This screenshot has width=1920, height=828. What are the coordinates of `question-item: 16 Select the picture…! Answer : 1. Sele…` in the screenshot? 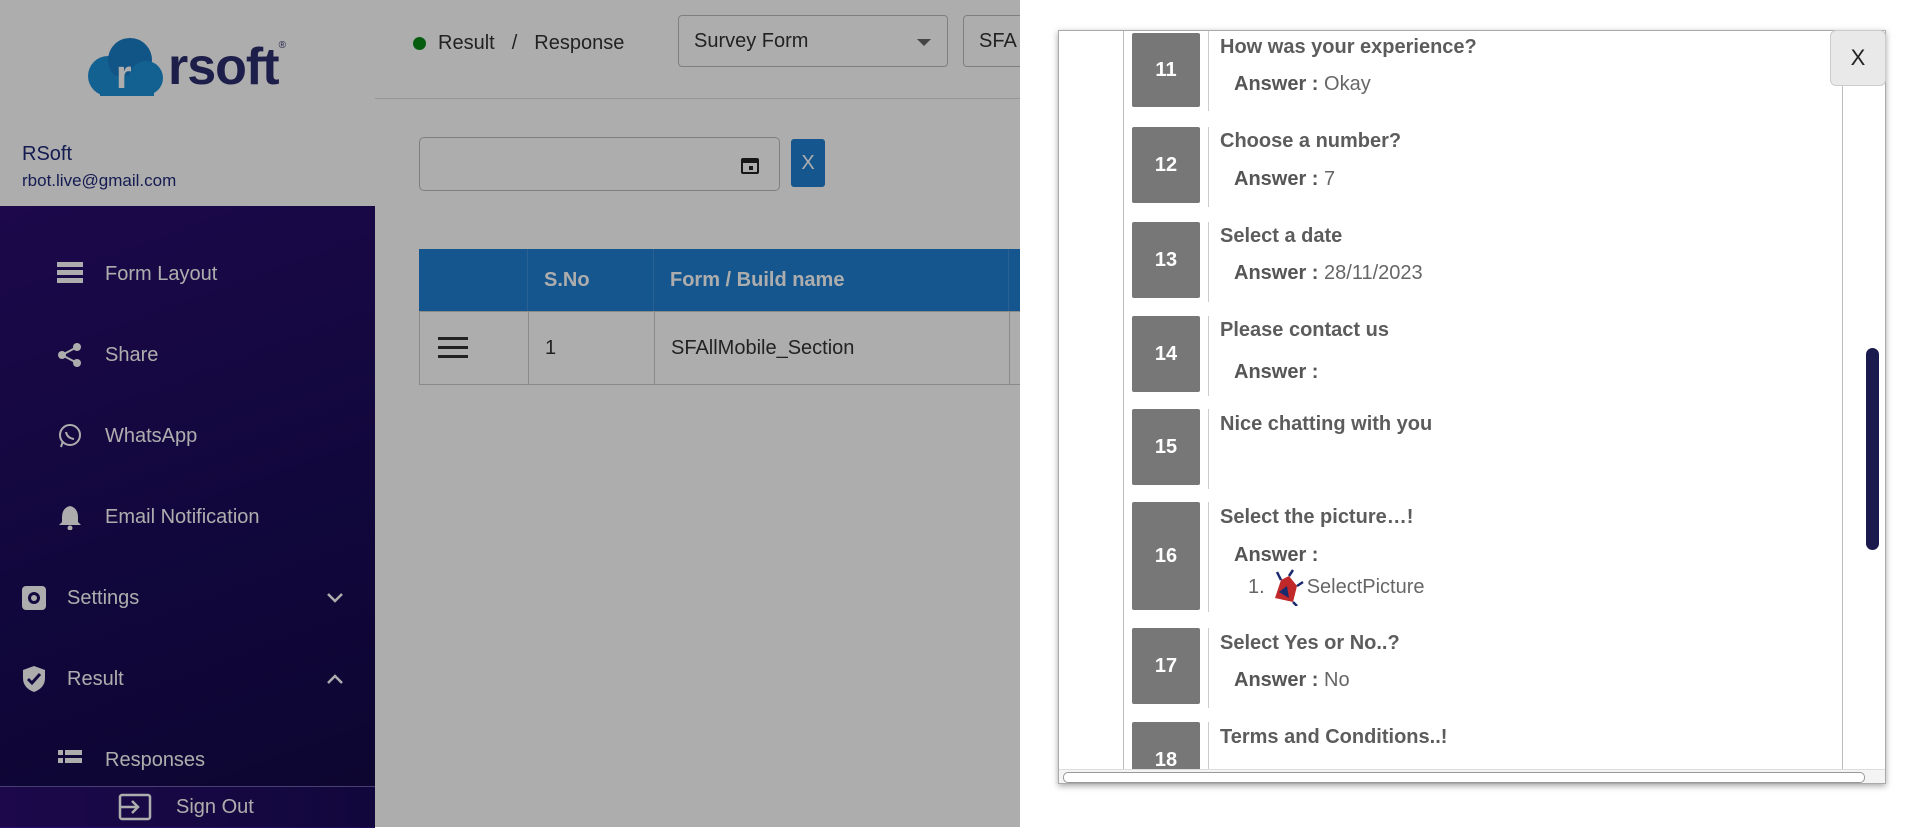 It's located at (1483, 557).